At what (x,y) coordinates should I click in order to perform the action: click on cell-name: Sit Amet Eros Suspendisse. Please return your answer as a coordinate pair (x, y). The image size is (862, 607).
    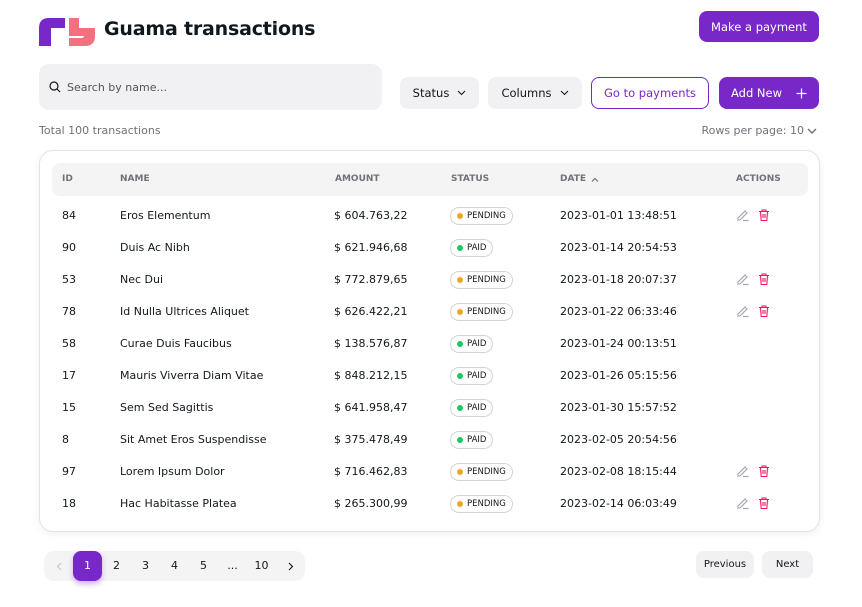
    Looking at the image, I should click on (193, 439).